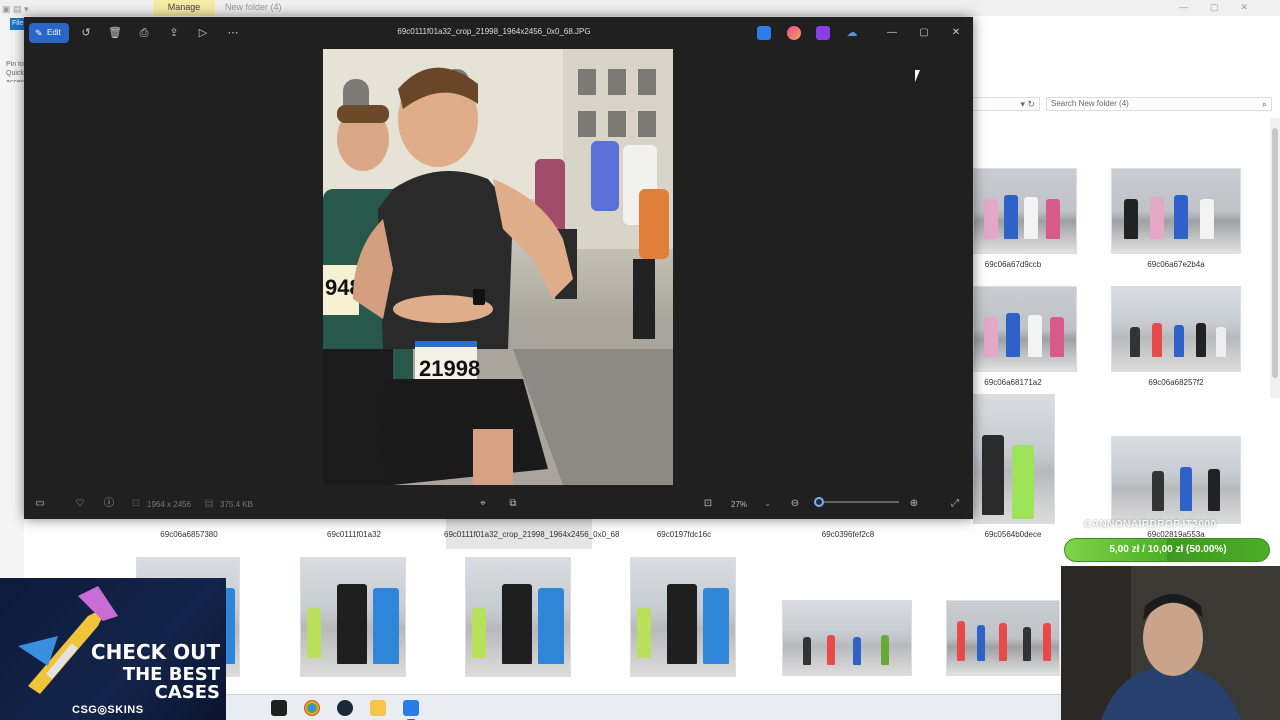  Describe the element at coordinates (86, 33) in the screenshot. I see `rotate-icon: ↺` at that location.